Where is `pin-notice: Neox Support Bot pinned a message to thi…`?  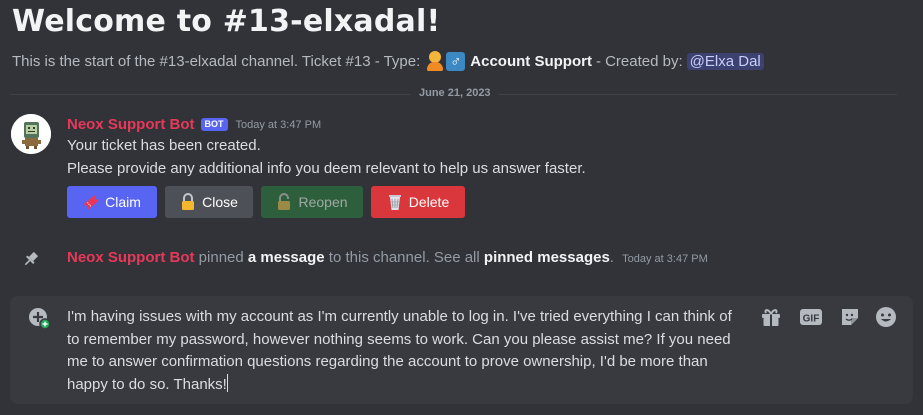
pin-notice: Neox Support Bot pinned a message to thi… is located at coordinates (461, 259).